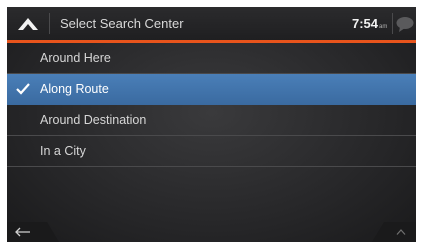 This screenshot has width=423, height=244. I want to click on clock: 7:54am, so click(369, 23).